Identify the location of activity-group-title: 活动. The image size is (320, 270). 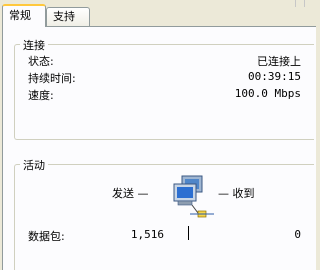
(34, 165).